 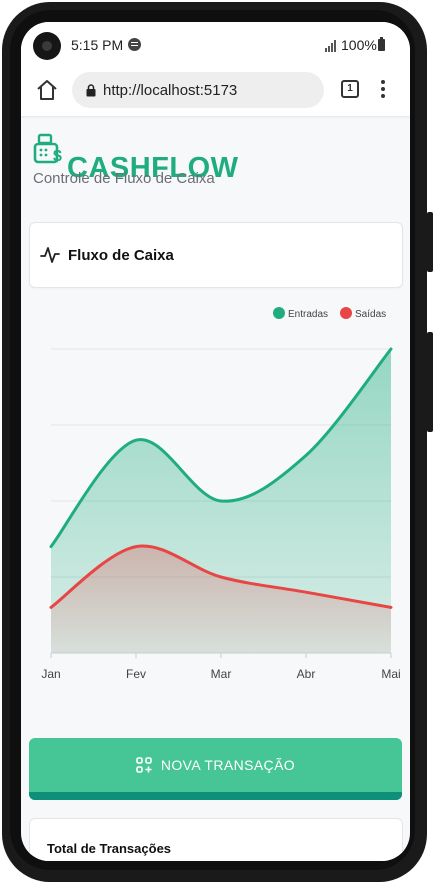 What do you see at coordinates (50, 674) in the screenshot?
I see `x-tick-label: Jan` at bounding box center [50, 674].